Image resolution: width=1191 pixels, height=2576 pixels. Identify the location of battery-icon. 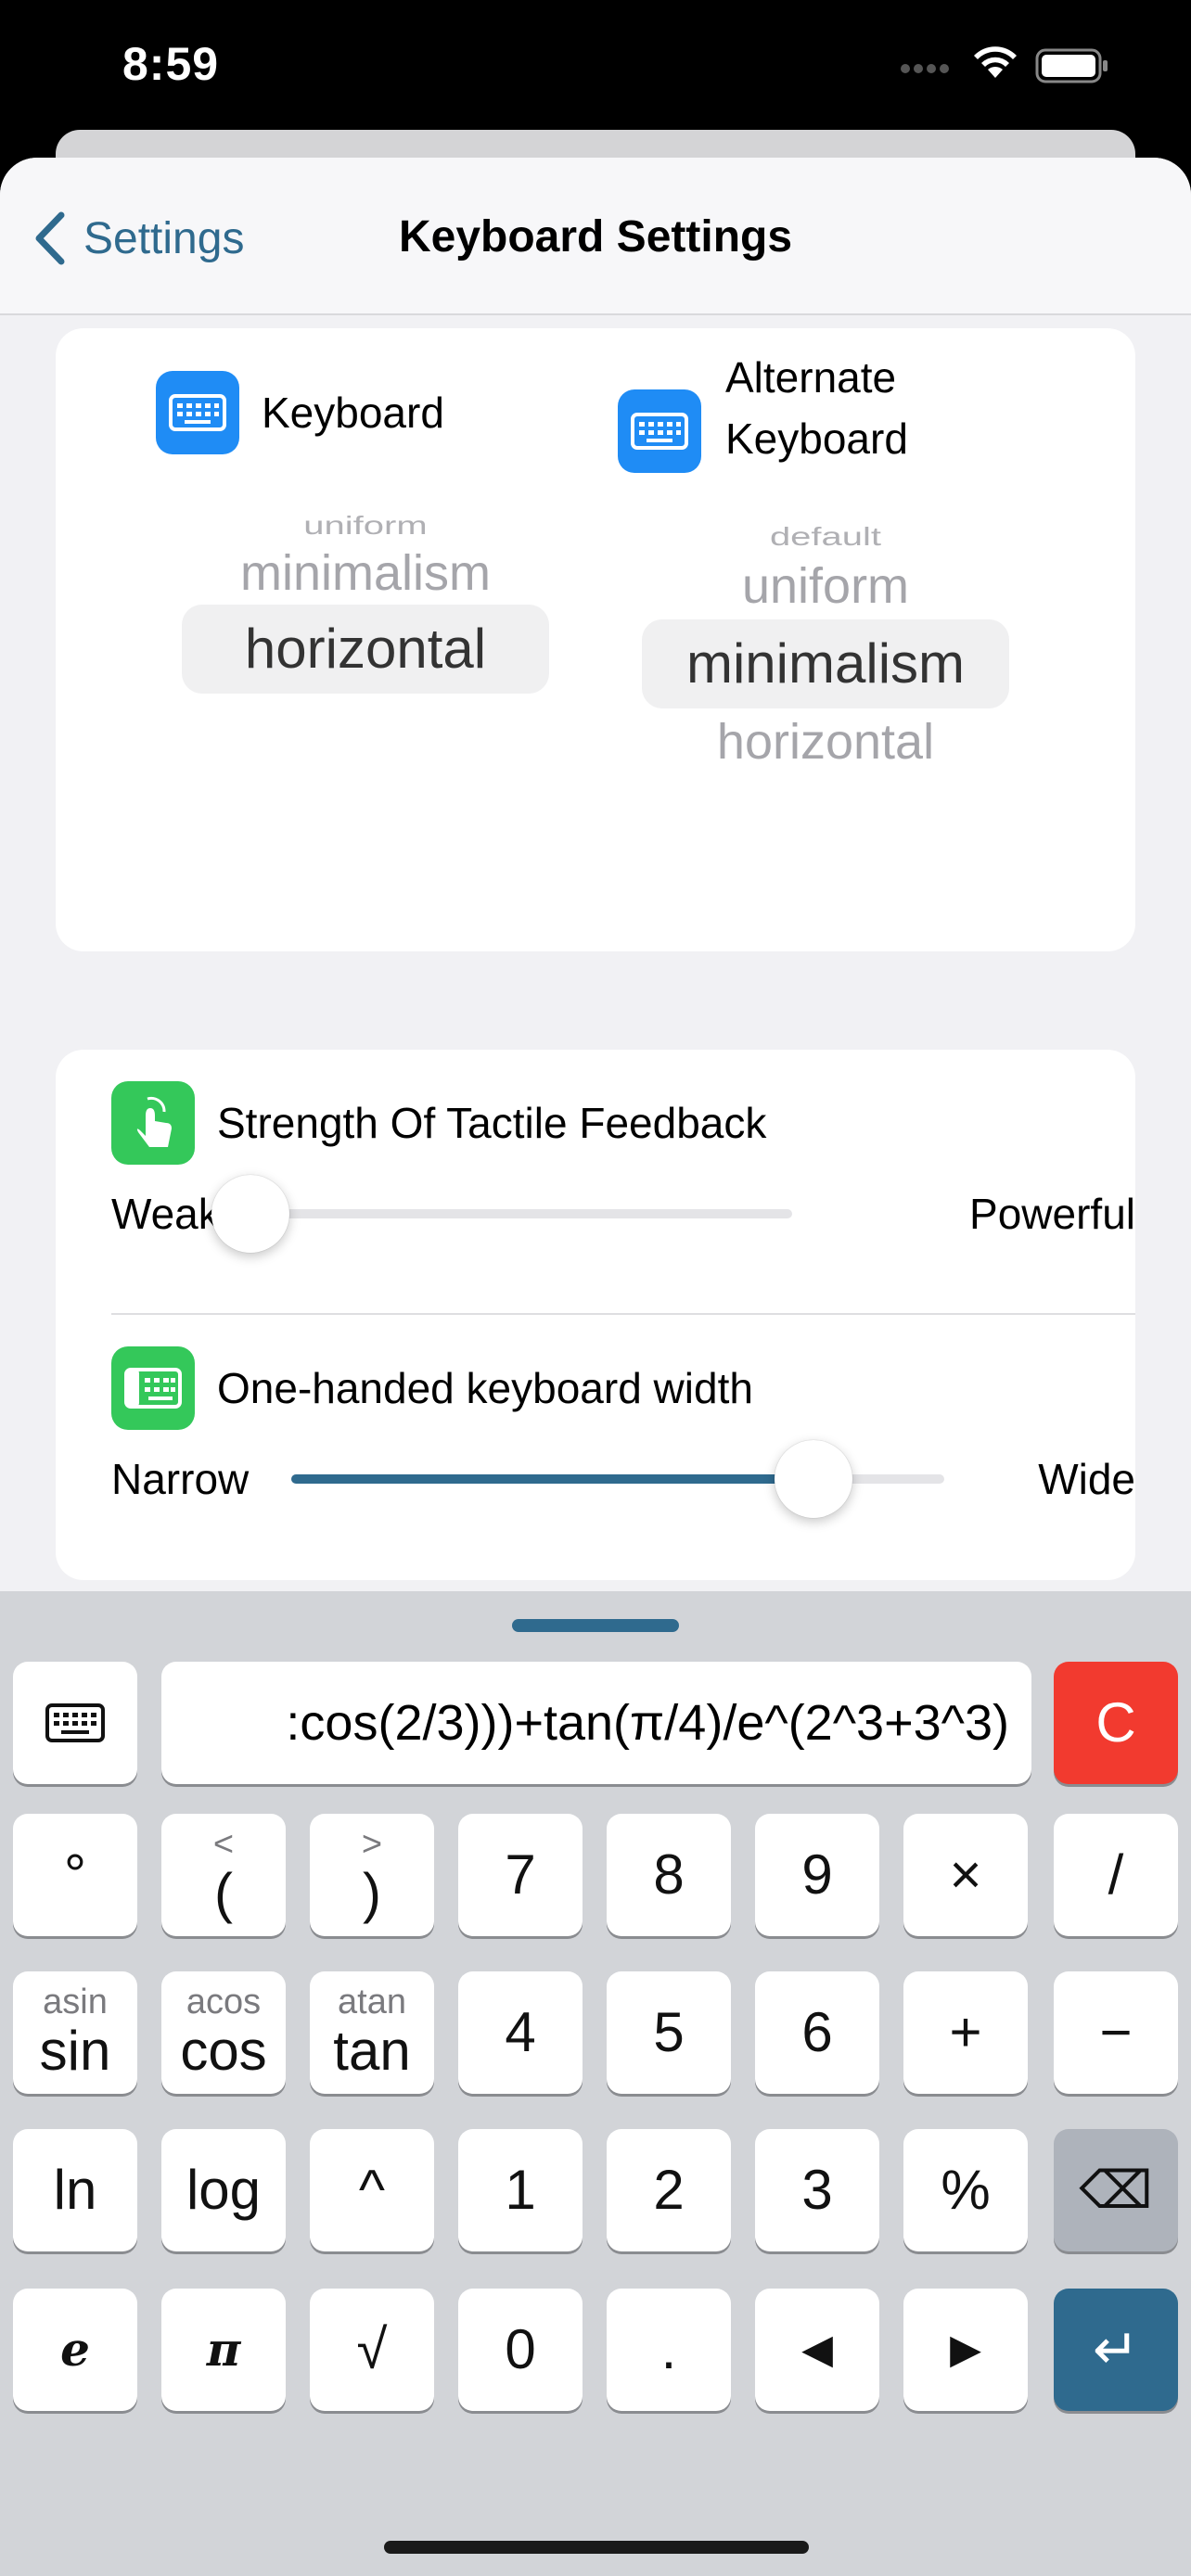
(1071, 66).